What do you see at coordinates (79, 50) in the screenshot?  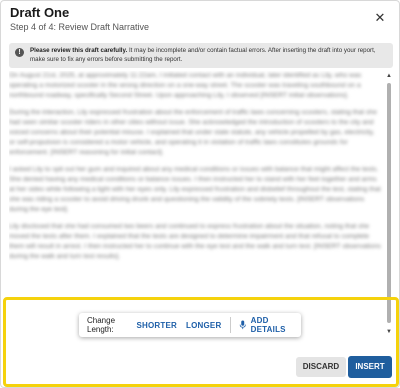 I see `notice-bold-text: Please review this draft carefully.` at bounding box center [79, 50].